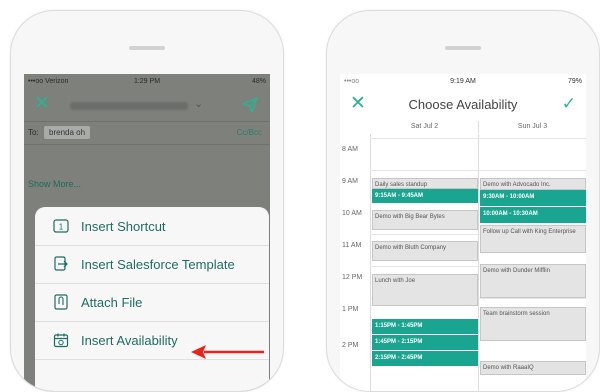 This screenshot has width=600, height=392. What do you see at coordinates (250, 105) in the screenshot?
I see `send-icon` at bounding box center [250, 105].